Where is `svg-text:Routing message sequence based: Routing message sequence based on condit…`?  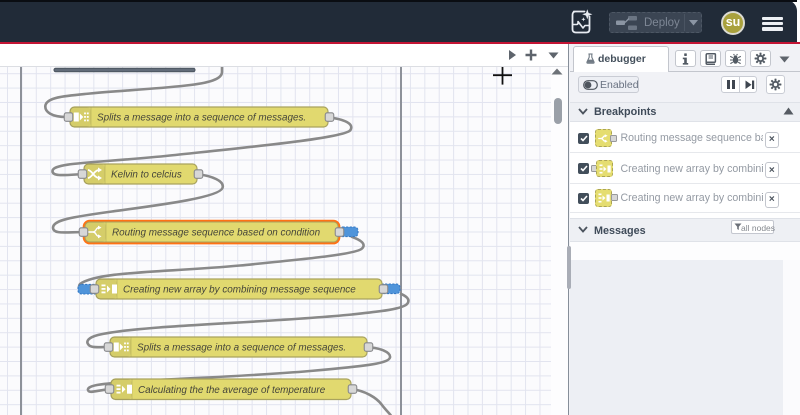 svg-text:Routing message sequence based: Routing message sequence based on condit… is located at coordinates (216, 233).